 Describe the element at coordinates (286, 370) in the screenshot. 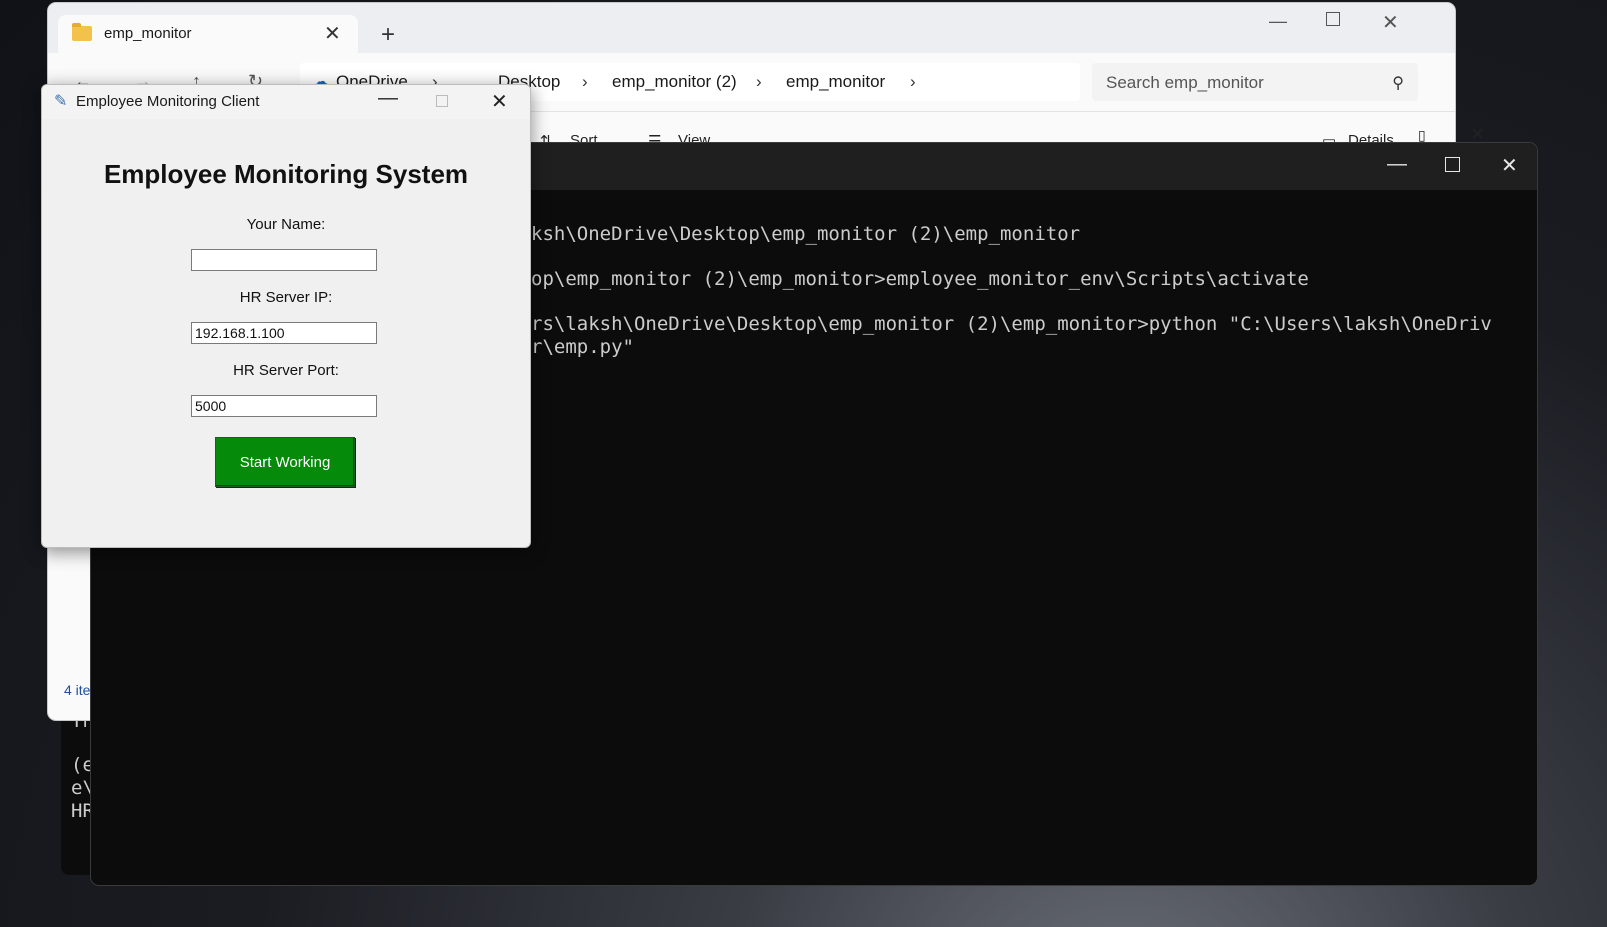

I see `hr-server-port-label: HR Server Port:` at that location.